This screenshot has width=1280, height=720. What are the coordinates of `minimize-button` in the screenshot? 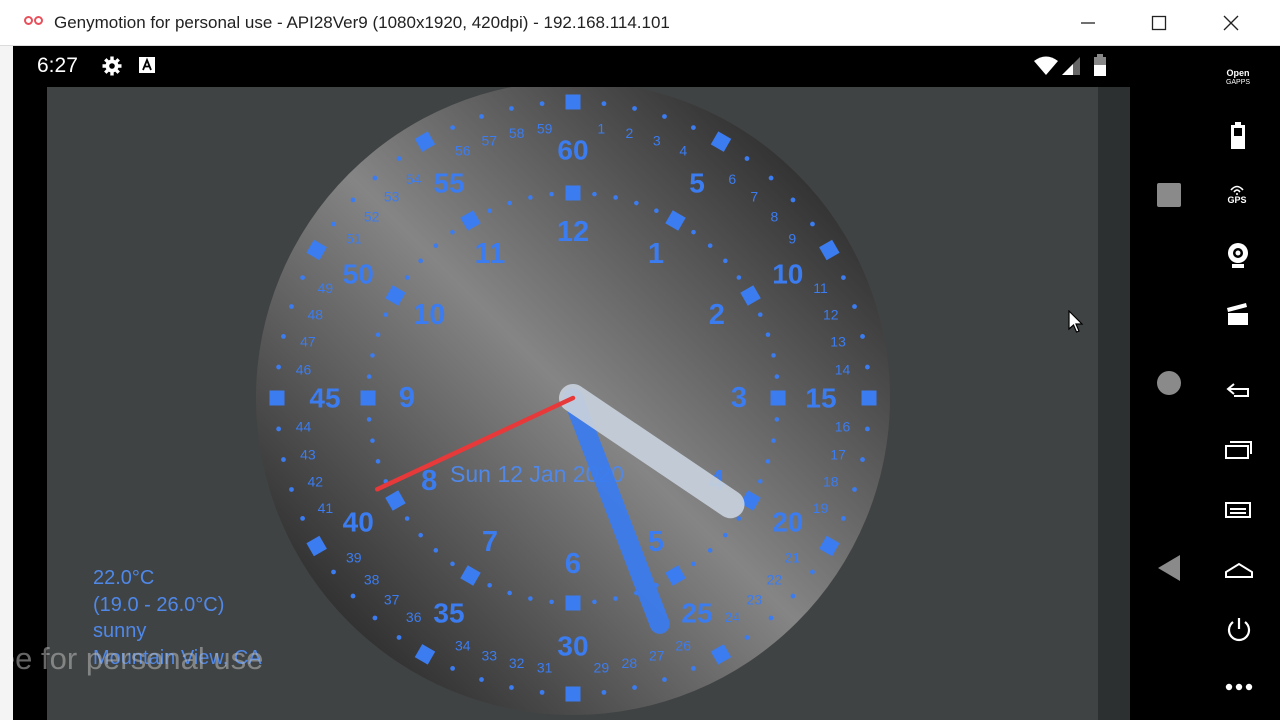 It's located at (1088, 23).